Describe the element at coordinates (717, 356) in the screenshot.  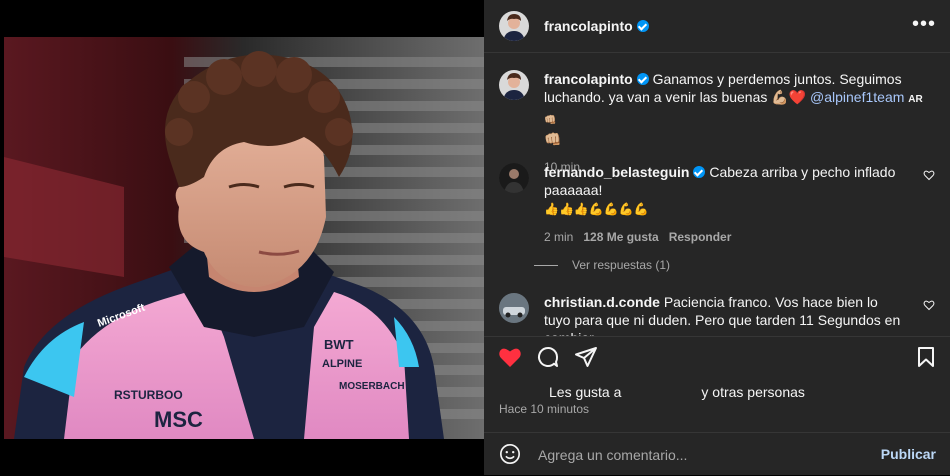
I see `action-bar` at that location.